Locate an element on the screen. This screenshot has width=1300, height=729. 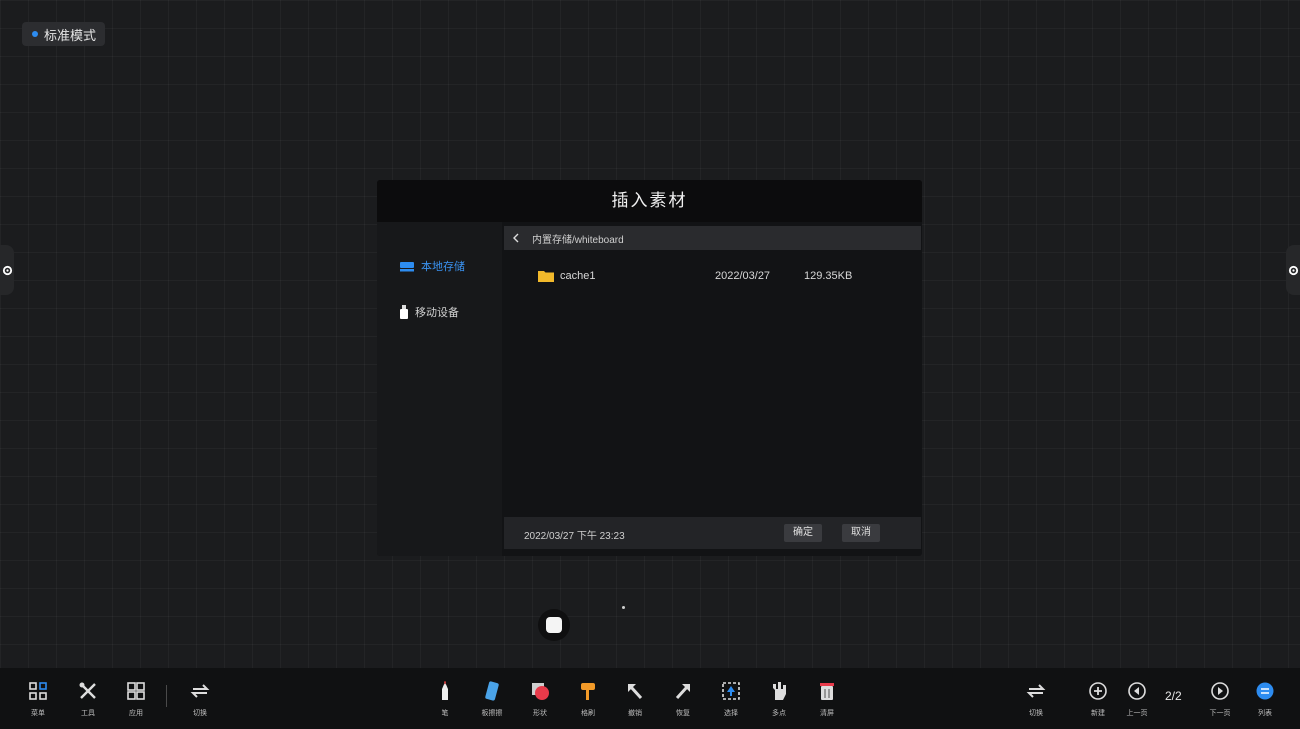
confirm-button: 确定 is located at coordinates (803, 533).